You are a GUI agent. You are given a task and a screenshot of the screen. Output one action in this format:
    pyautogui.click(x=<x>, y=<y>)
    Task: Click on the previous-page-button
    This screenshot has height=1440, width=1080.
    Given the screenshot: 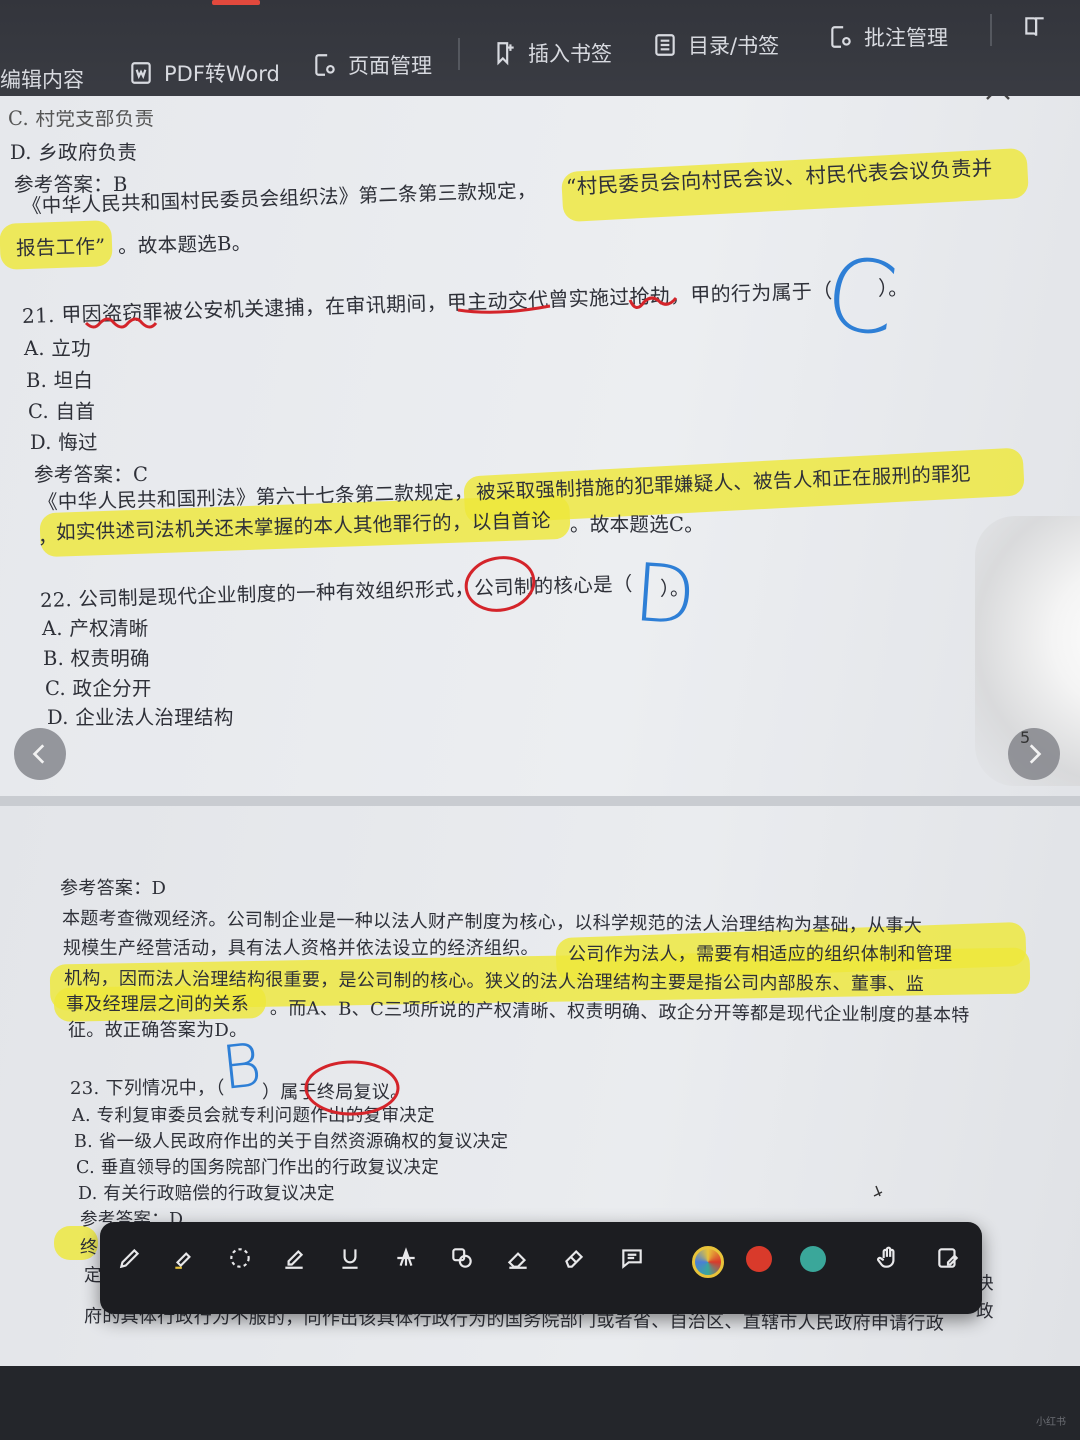 What is the action you would take?
    pyautogui.click(x=40, y=754)
    